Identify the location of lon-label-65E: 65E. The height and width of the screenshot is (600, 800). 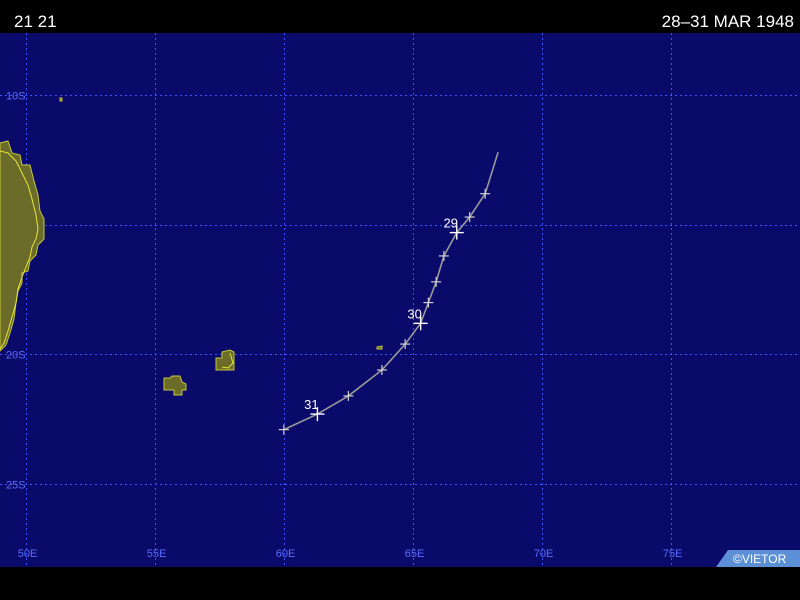
(415, 554).